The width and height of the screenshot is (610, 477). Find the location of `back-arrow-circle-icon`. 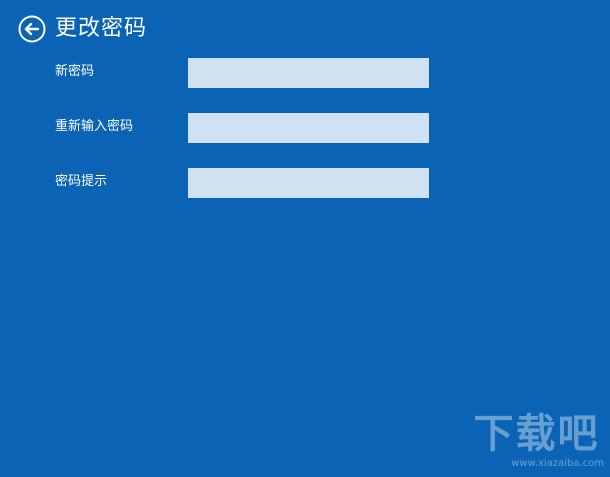

back-arrow-circle-icon is located at coordinates (32, 29).